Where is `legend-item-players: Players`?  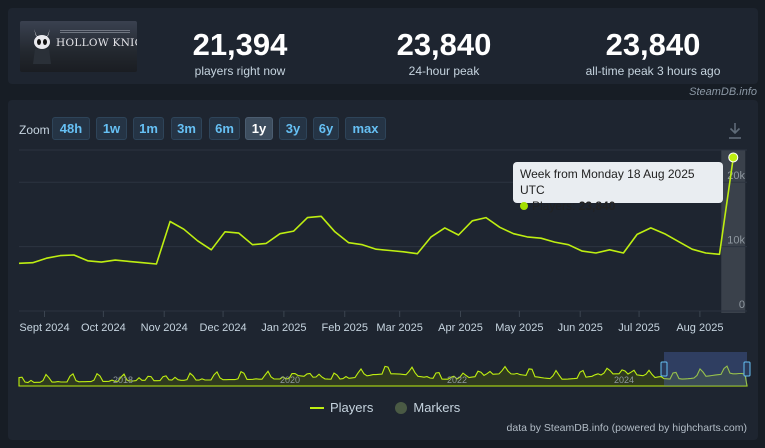 legend-item-players: Players is located at coordinates (341, 407).